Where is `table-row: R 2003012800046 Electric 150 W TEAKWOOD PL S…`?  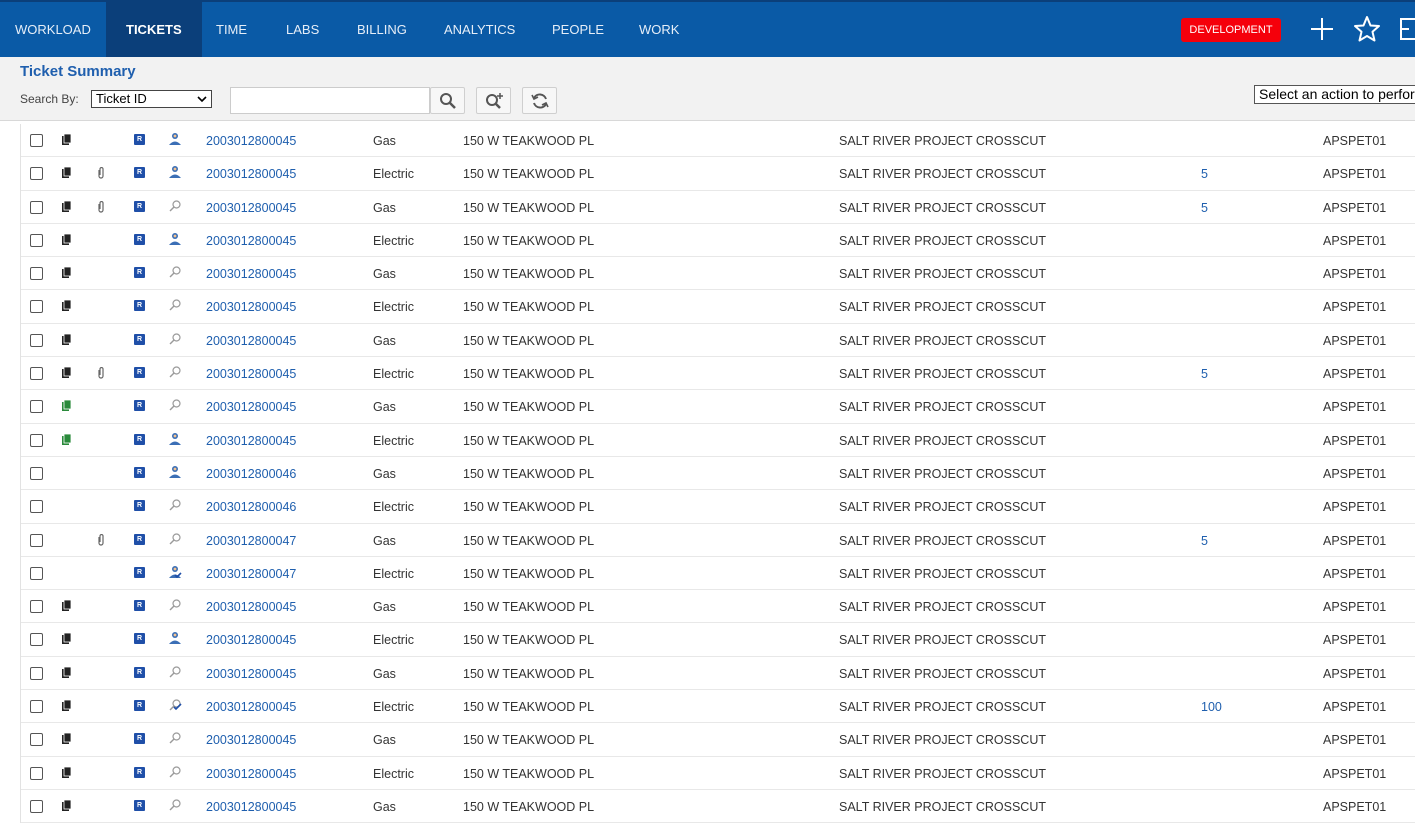
table-row: R 2003012800046 Electric 150 W TEAKWOOD PL S… is located at coordinates (718, 507).